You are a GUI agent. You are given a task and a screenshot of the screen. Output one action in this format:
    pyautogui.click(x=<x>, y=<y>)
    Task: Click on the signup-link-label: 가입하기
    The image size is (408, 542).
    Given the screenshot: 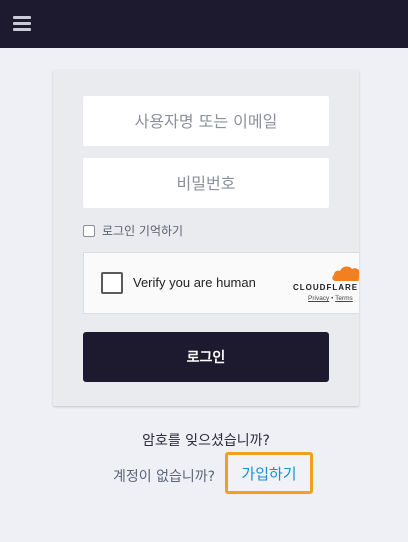 What is the action you would take?
    pyautogui.click(x=269, y=473)
    